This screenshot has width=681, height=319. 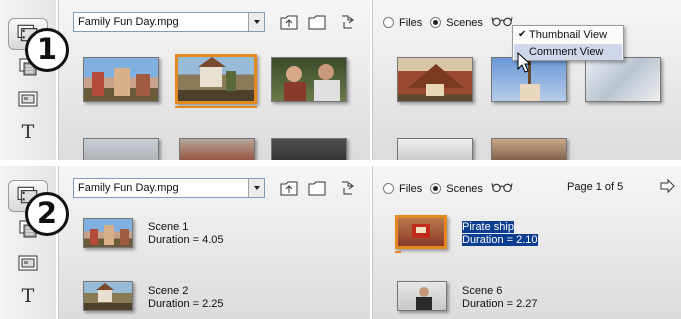 I want to click on scene-name: Pirate ship, so click(x=488, y=227).